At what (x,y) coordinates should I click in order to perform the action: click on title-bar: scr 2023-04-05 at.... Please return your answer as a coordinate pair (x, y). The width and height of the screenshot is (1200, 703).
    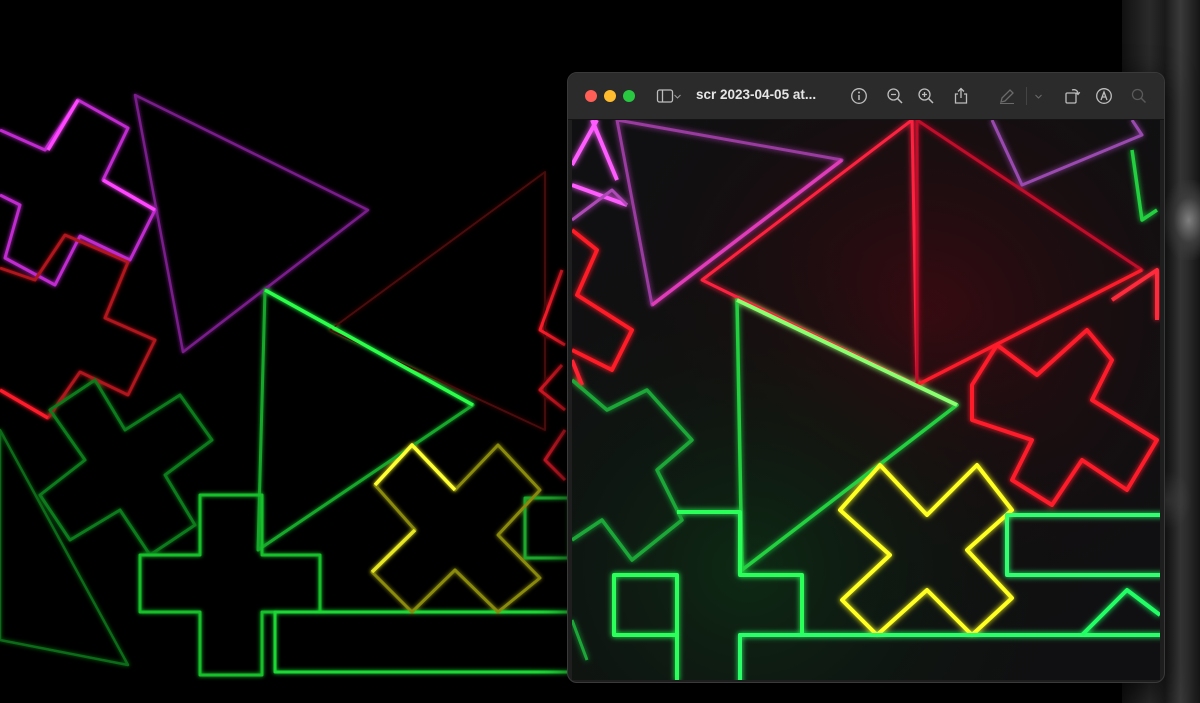
    Looking at the image, I should click on (866, 96).